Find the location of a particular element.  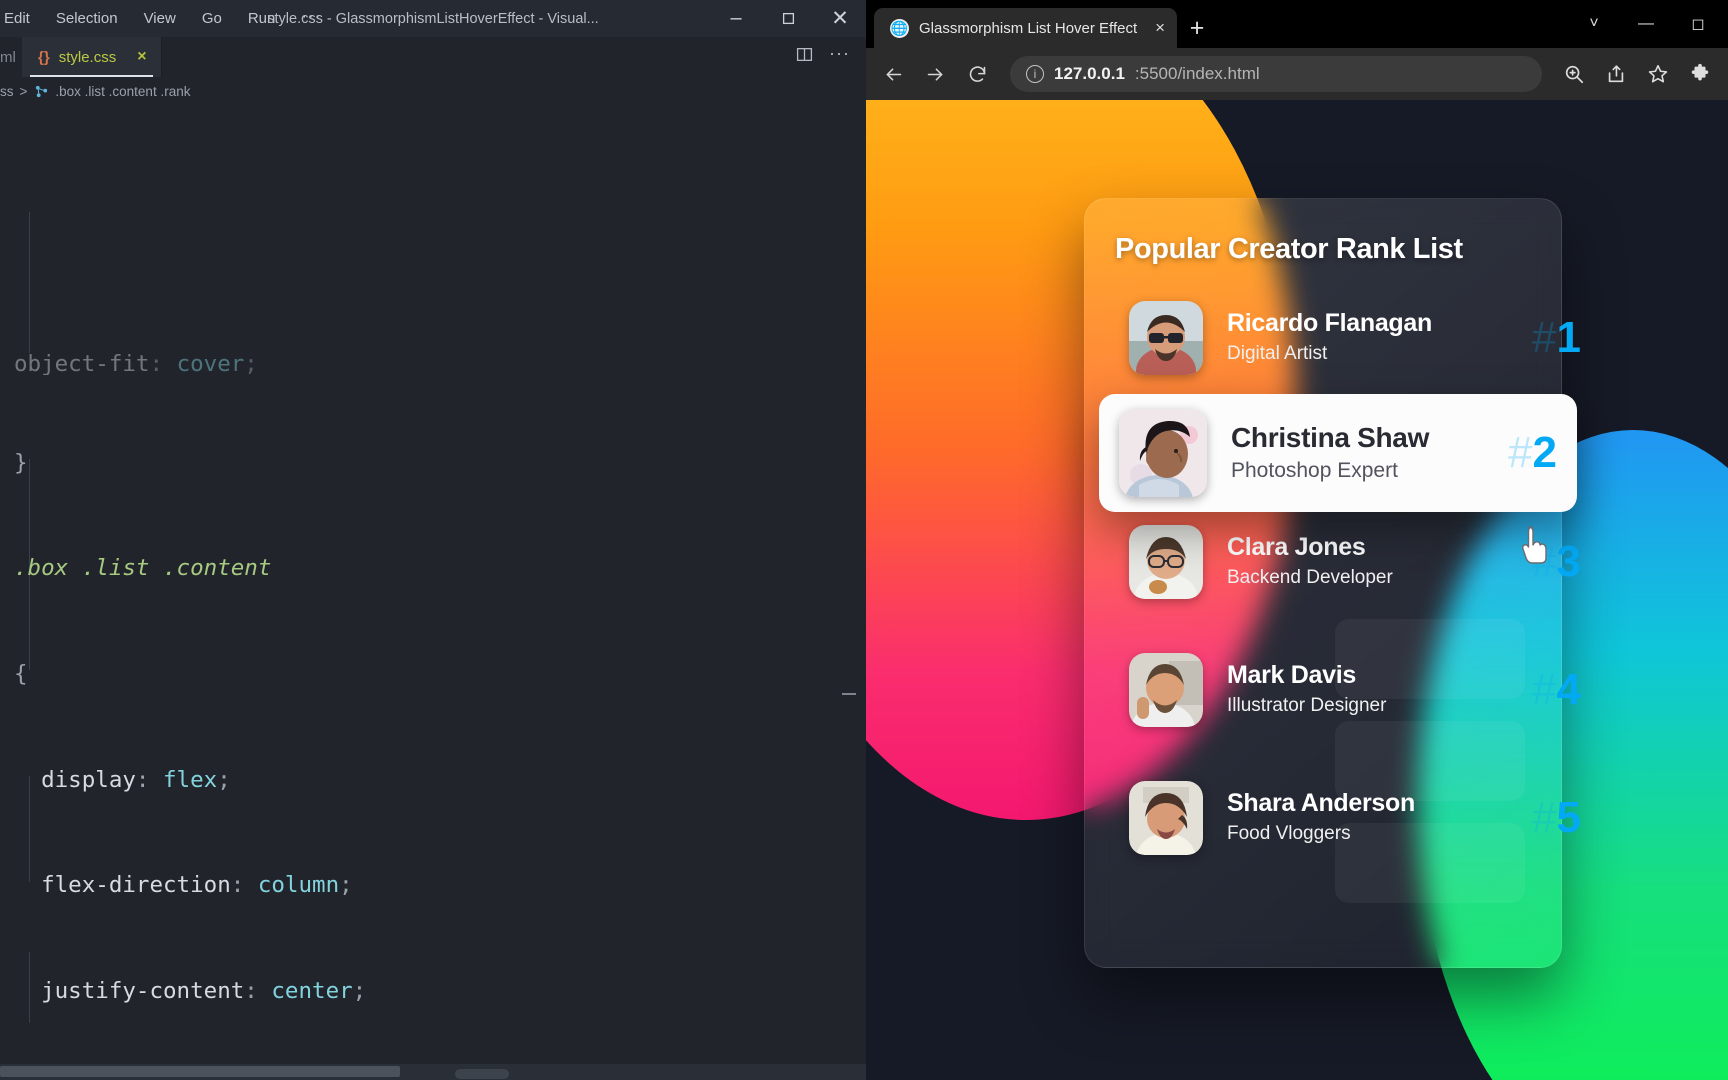

code-line: flex-direction: column; is located at coordinates (197, 885).